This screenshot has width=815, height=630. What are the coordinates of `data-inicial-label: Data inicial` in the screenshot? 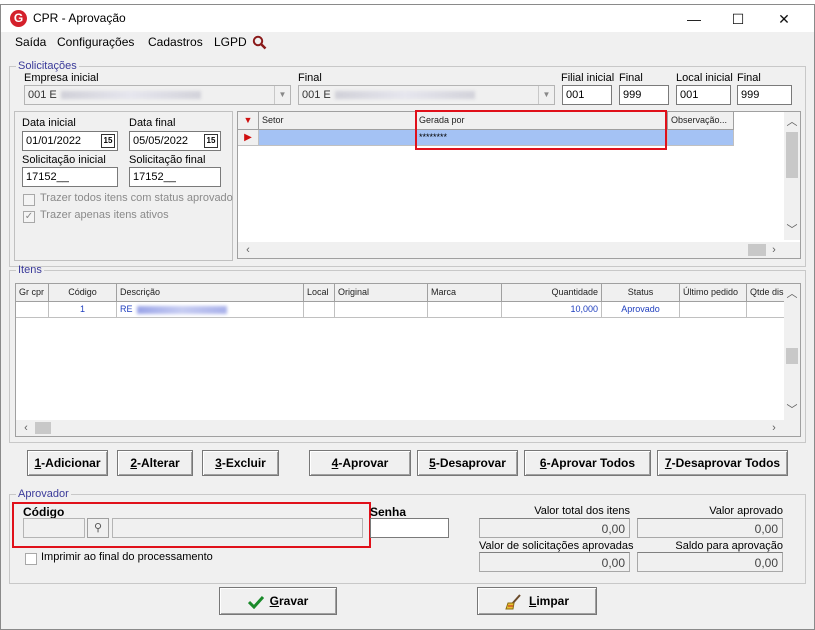 It's located at (49, 123).